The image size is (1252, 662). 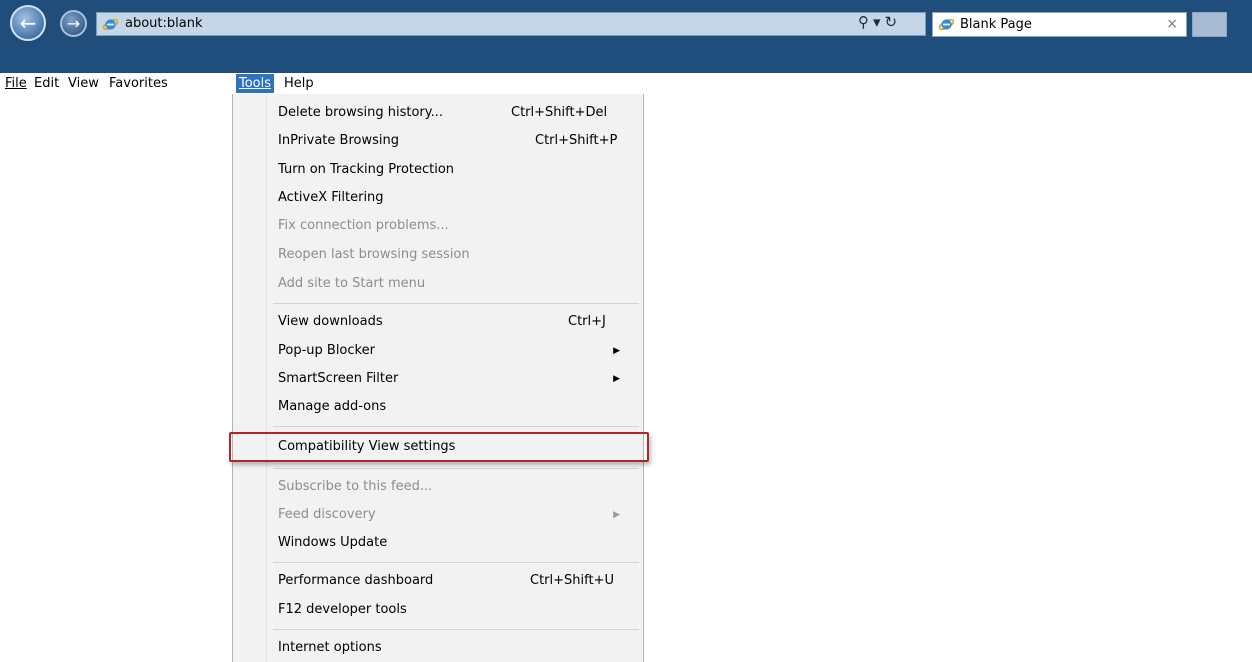 I want to click on menu-help-label: Help, so click(x=299, y=83).